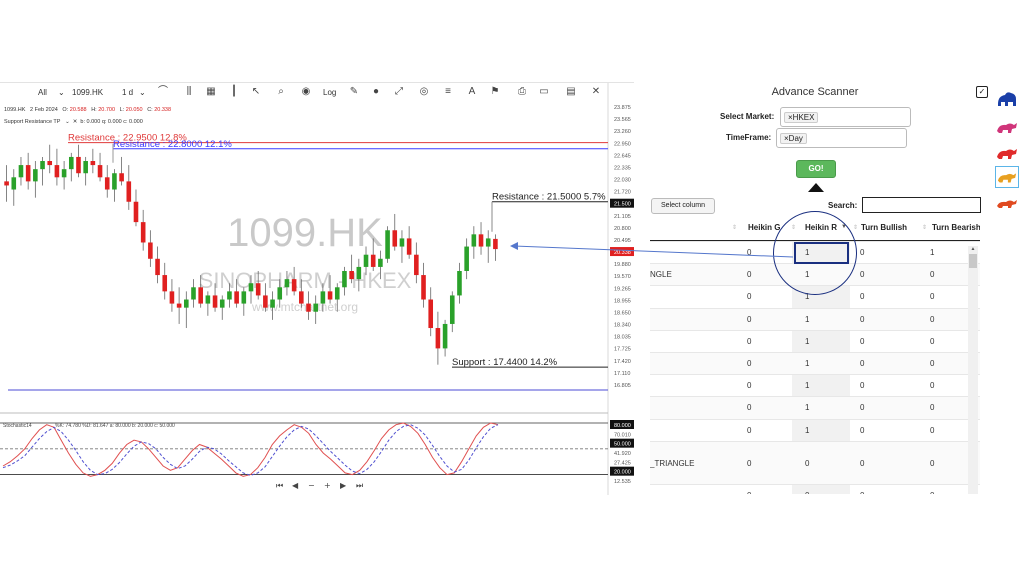  Describe the element at coordinates (793, 138) in the screenshot. I see `timeframe-tag: ×Day` at that location.